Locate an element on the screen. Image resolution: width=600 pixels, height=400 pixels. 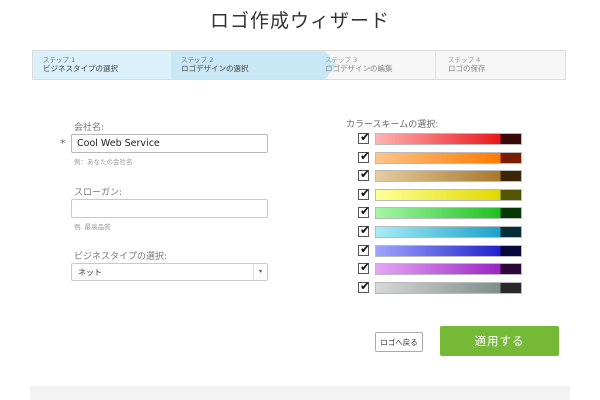
checkbox-cyan: ✔ is located at coordinates (364, 230).